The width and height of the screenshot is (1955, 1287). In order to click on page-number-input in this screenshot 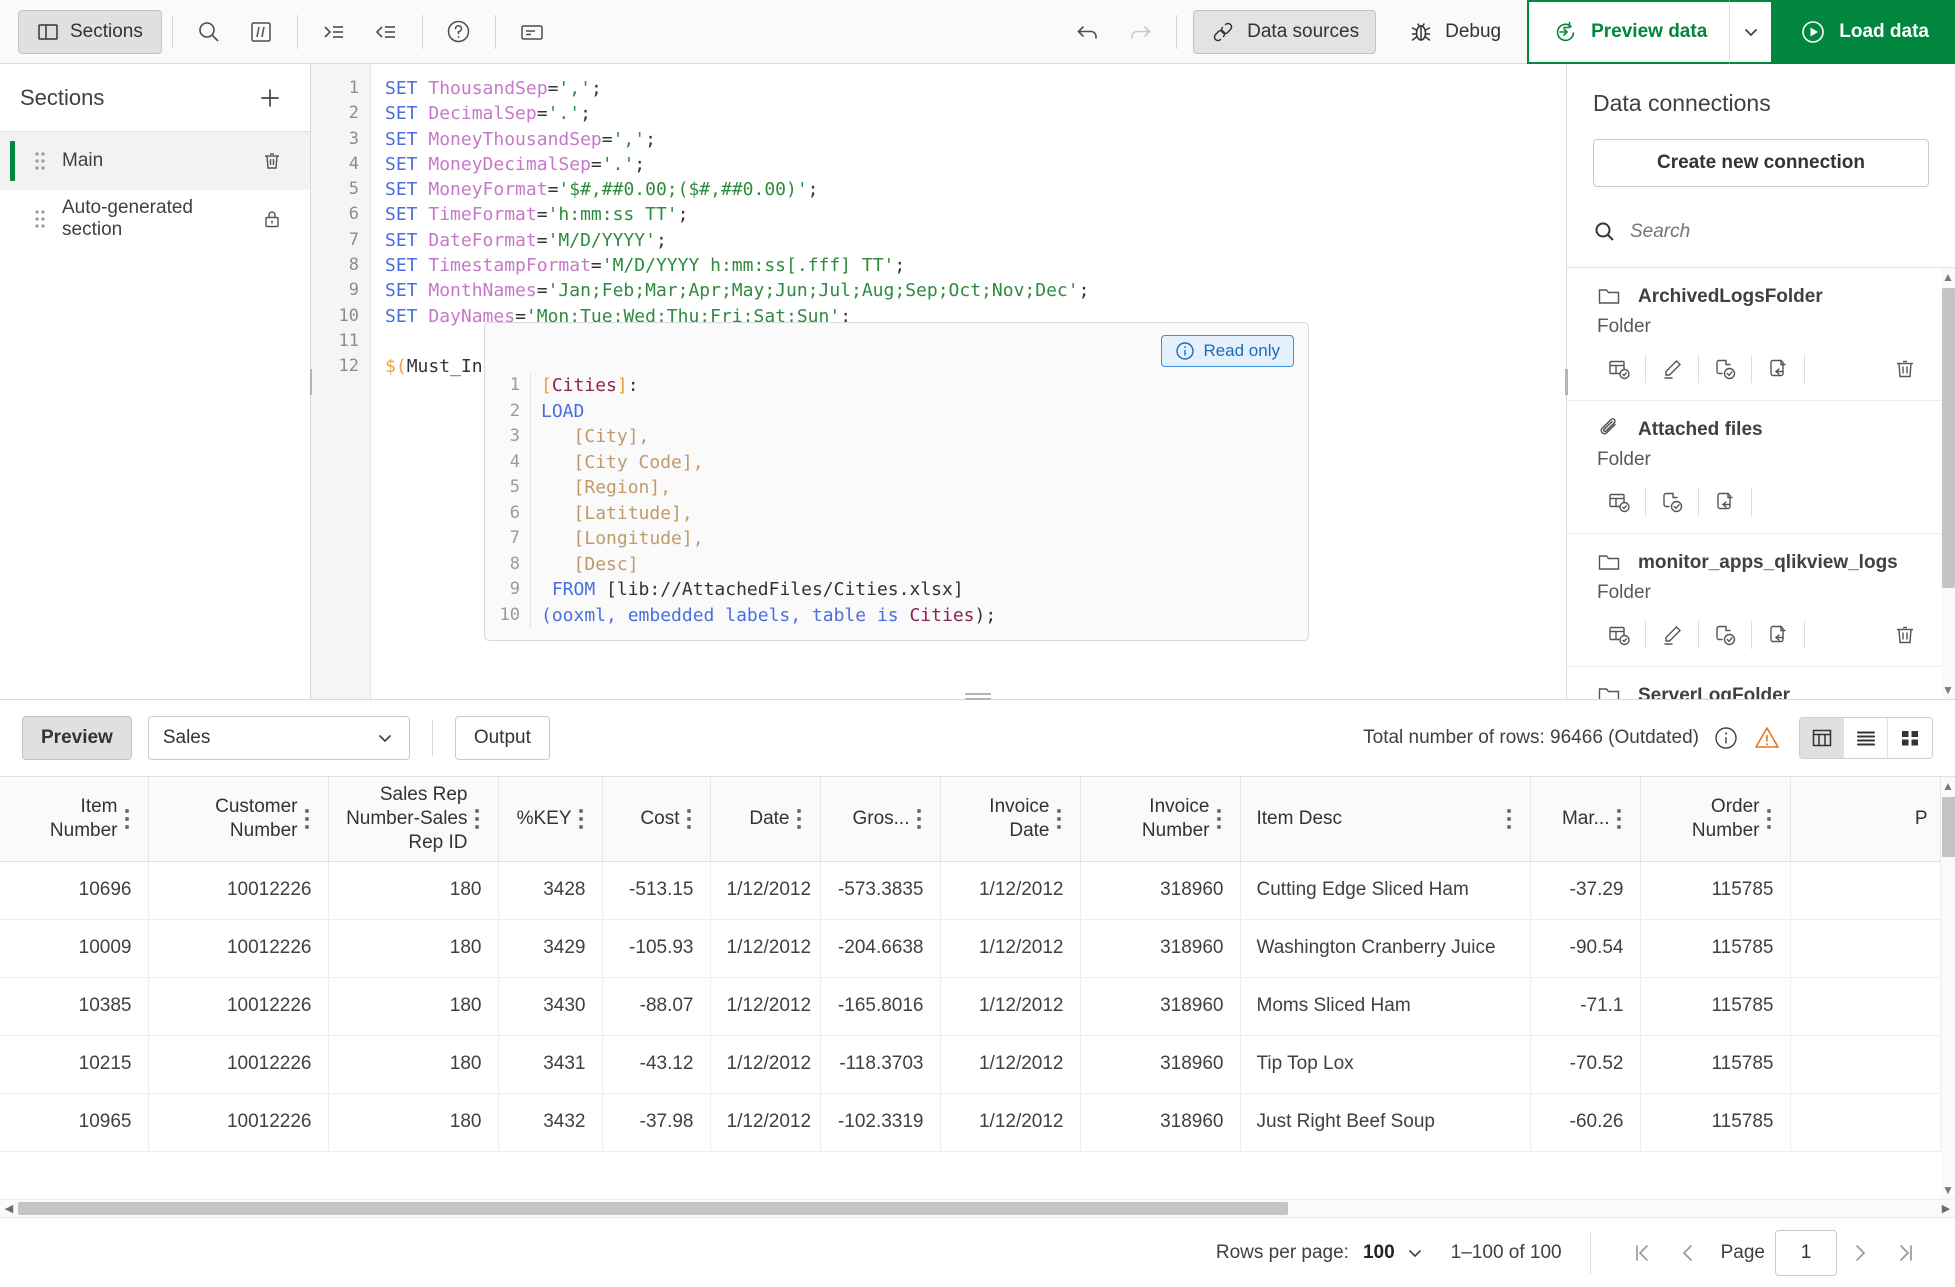, I will do `click(1806, 1252)`.